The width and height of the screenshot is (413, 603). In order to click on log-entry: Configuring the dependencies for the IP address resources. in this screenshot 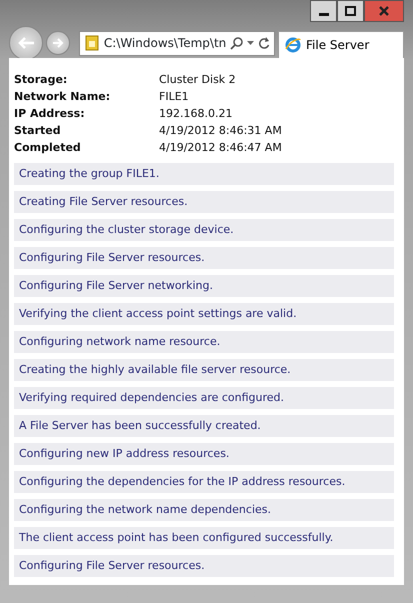, I will do `click(204, 482)`.